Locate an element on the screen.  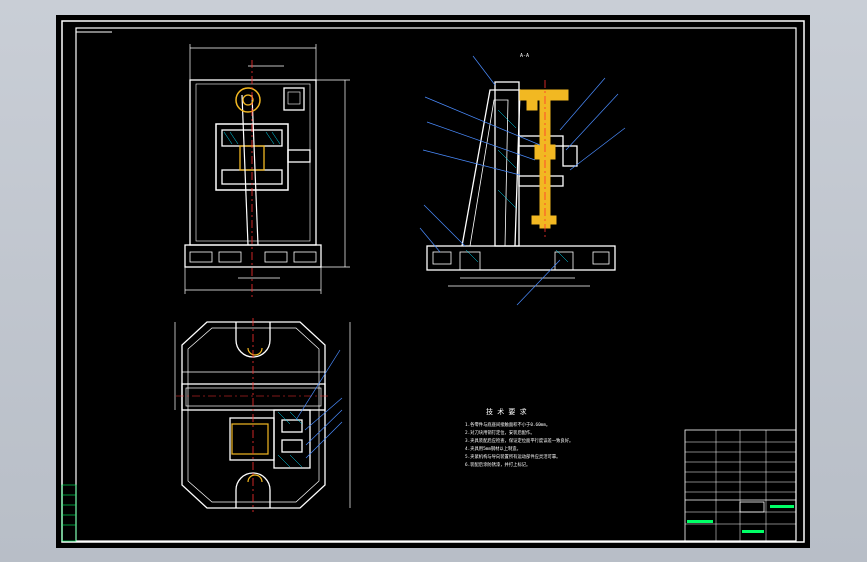
note-line: 6.装配后涂防锈漆，并打上标记。 is located at coordinates (497, 464).